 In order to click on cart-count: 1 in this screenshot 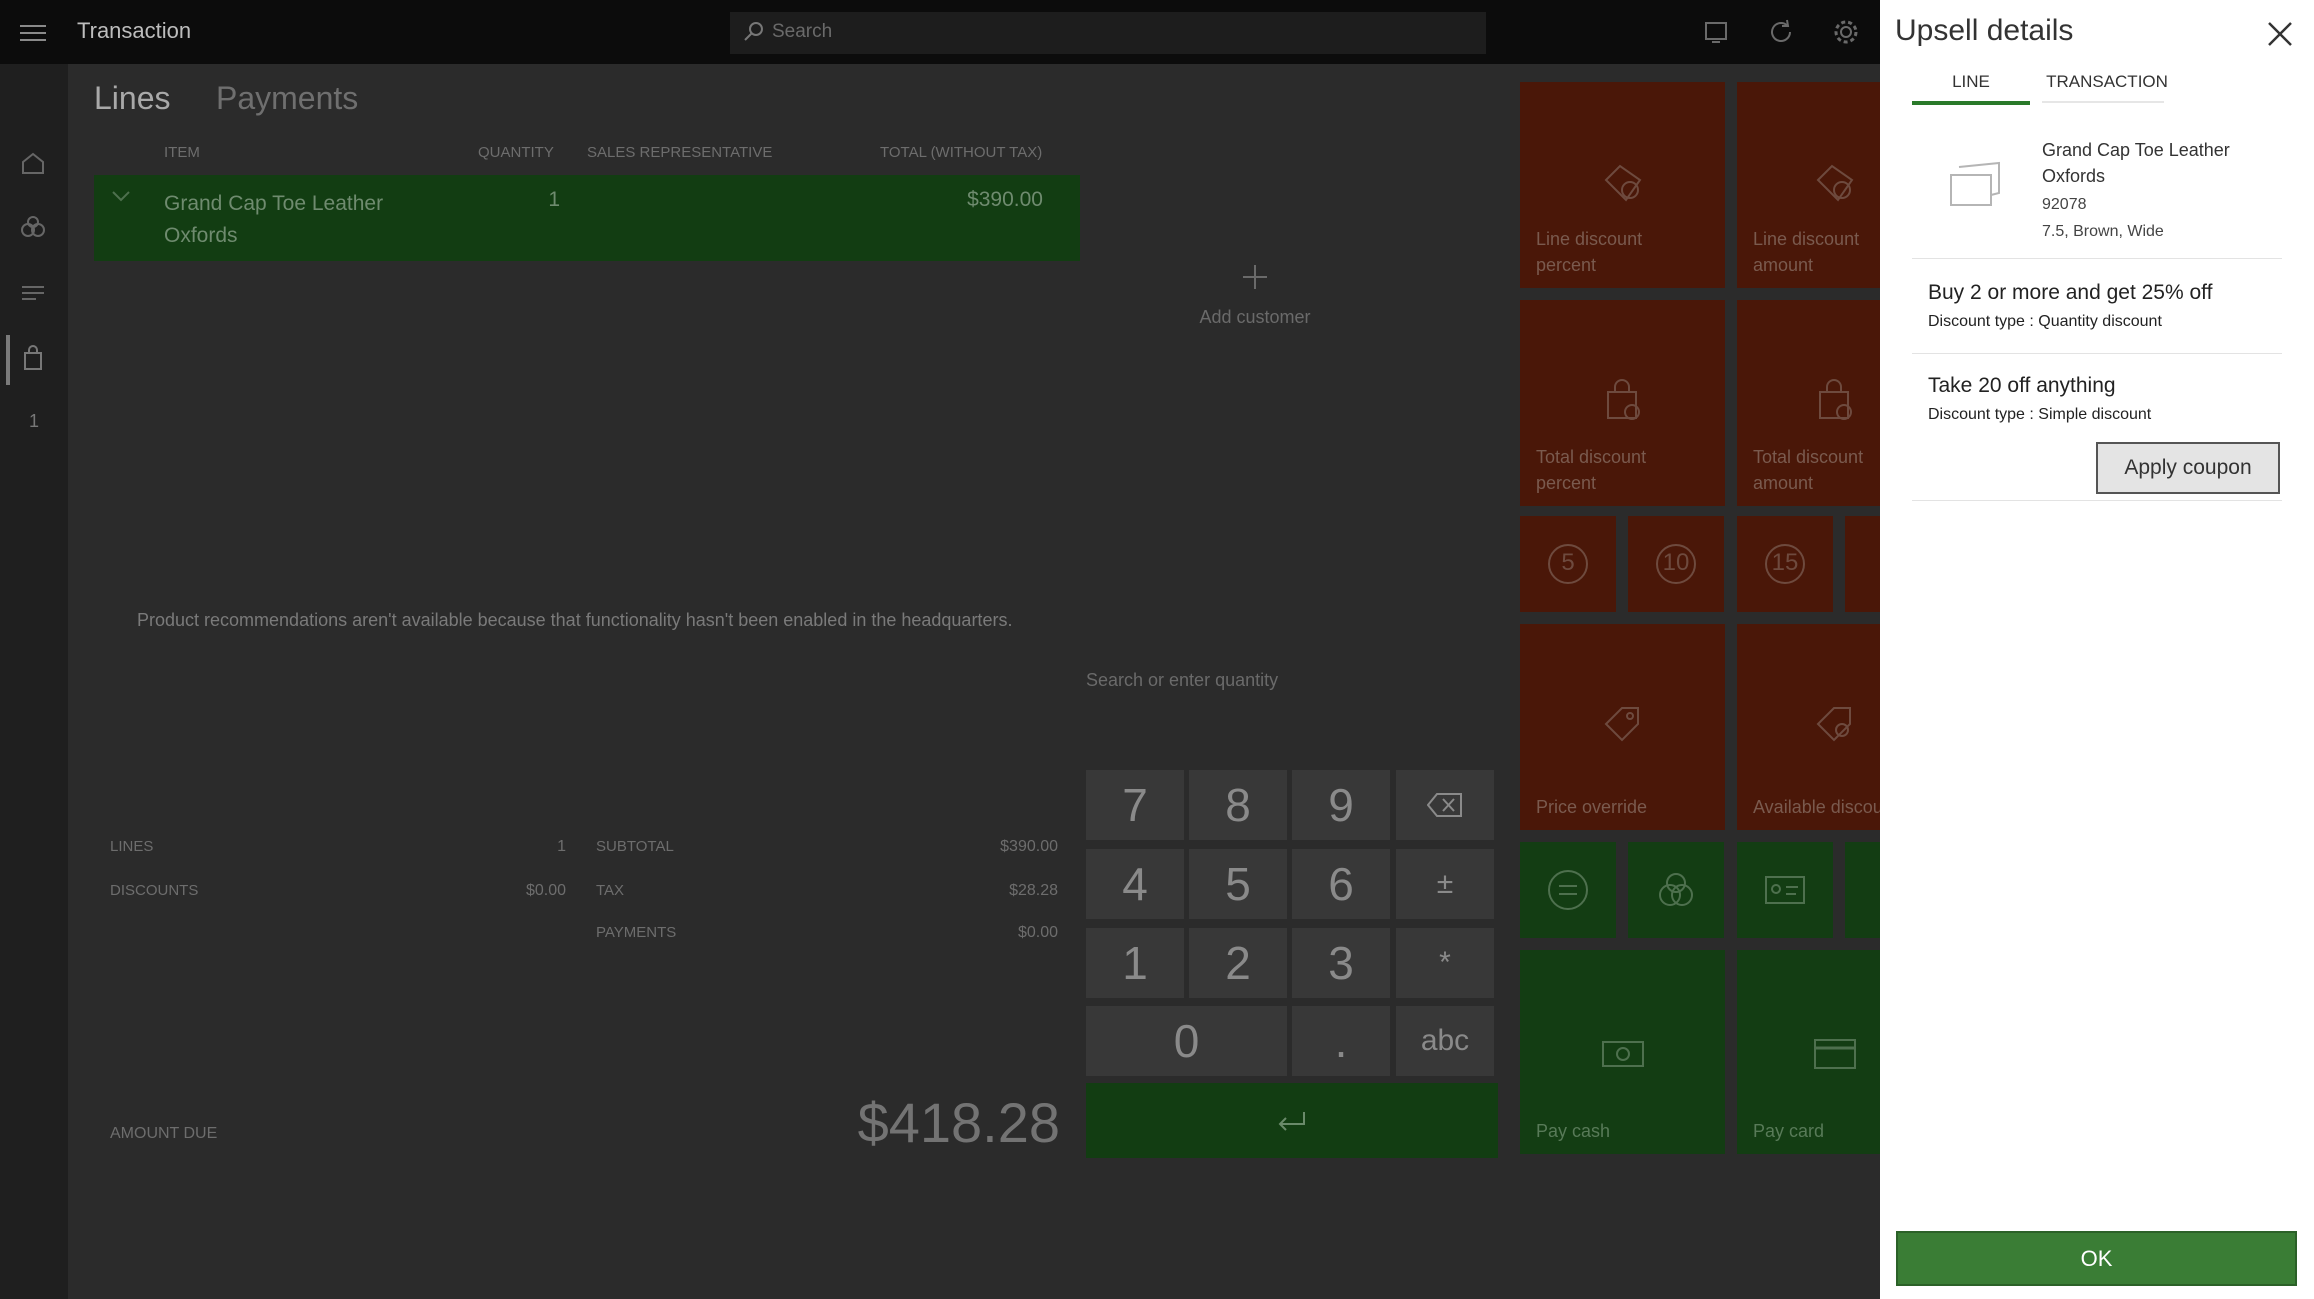, I will do `click(34, 421)`.